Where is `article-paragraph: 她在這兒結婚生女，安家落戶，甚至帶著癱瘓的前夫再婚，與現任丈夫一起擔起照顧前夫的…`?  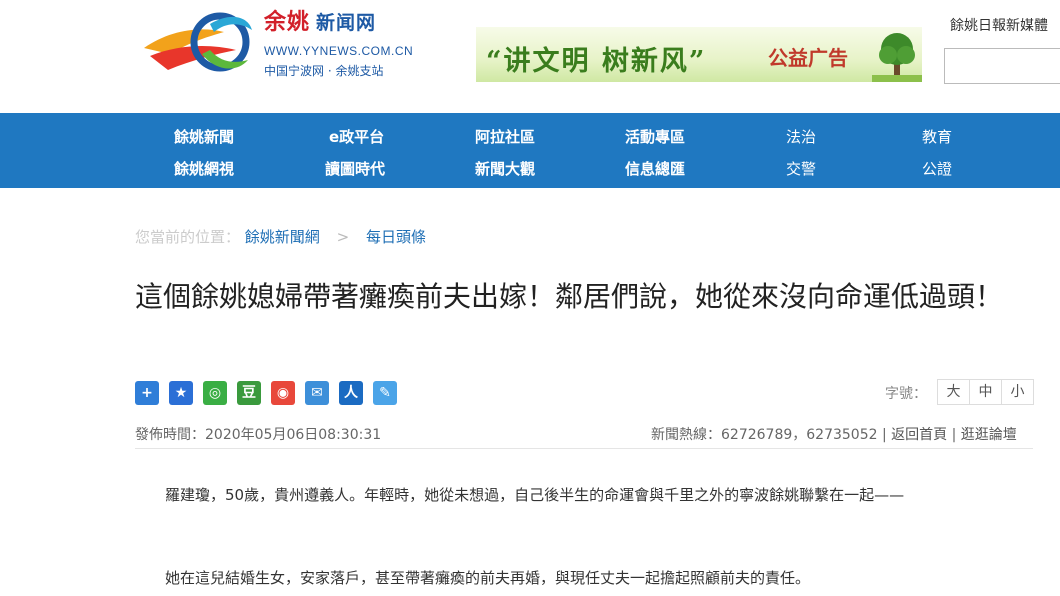 article-paragraph: 她在這兒結婚生女，安家落戶，甚至帶著癱瘓的前夫再婚，與現任丈夫一起擔起照顧前夫的… is located at coordinates (473, 578).